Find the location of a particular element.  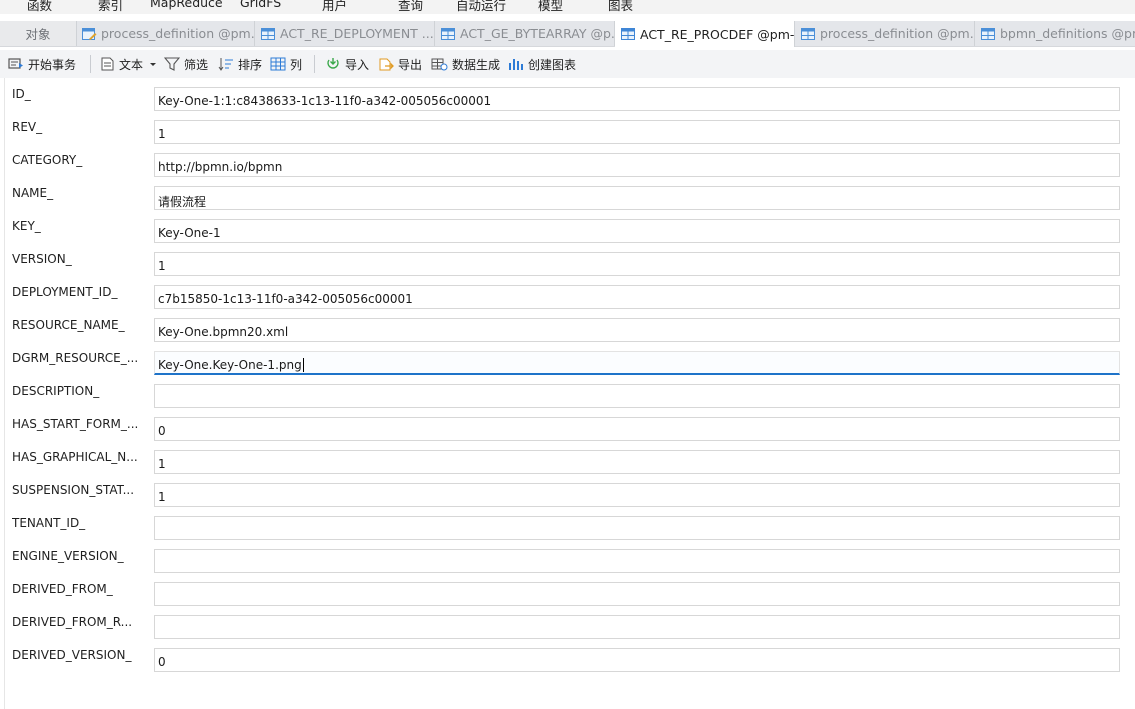

field-input-resource-name: Key-One.bpmn20.xml is located at coordinates (637, 330).